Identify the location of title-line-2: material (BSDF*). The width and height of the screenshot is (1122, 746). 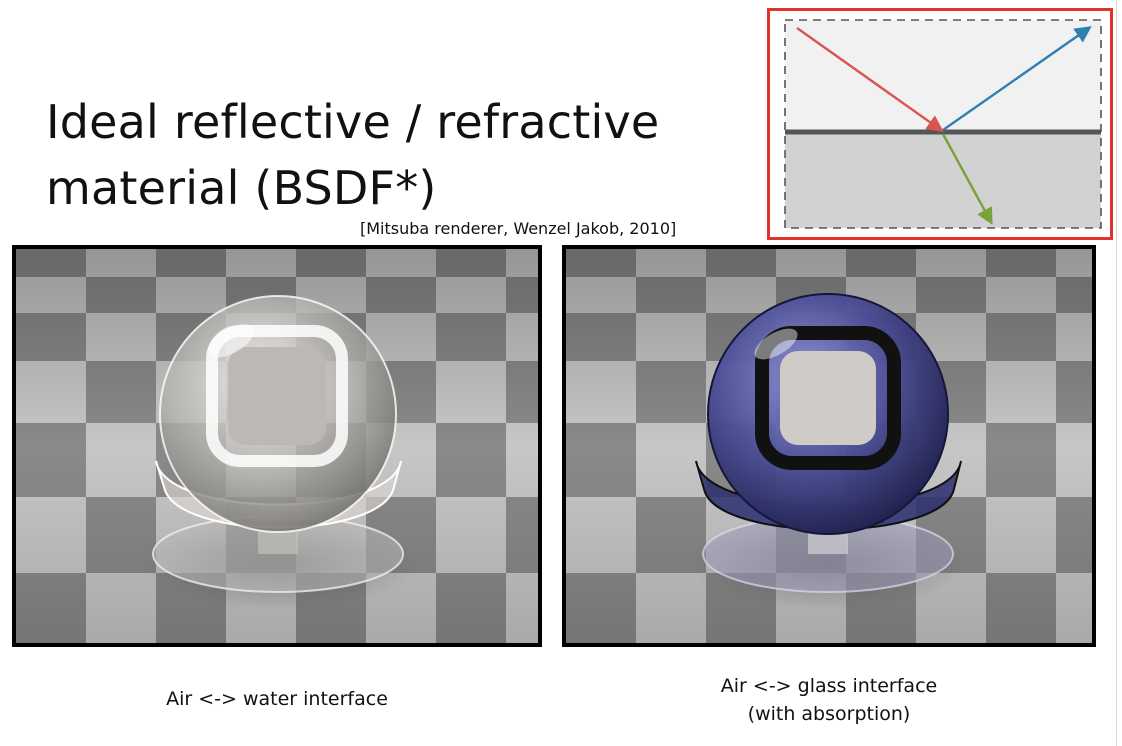
(241, 187).